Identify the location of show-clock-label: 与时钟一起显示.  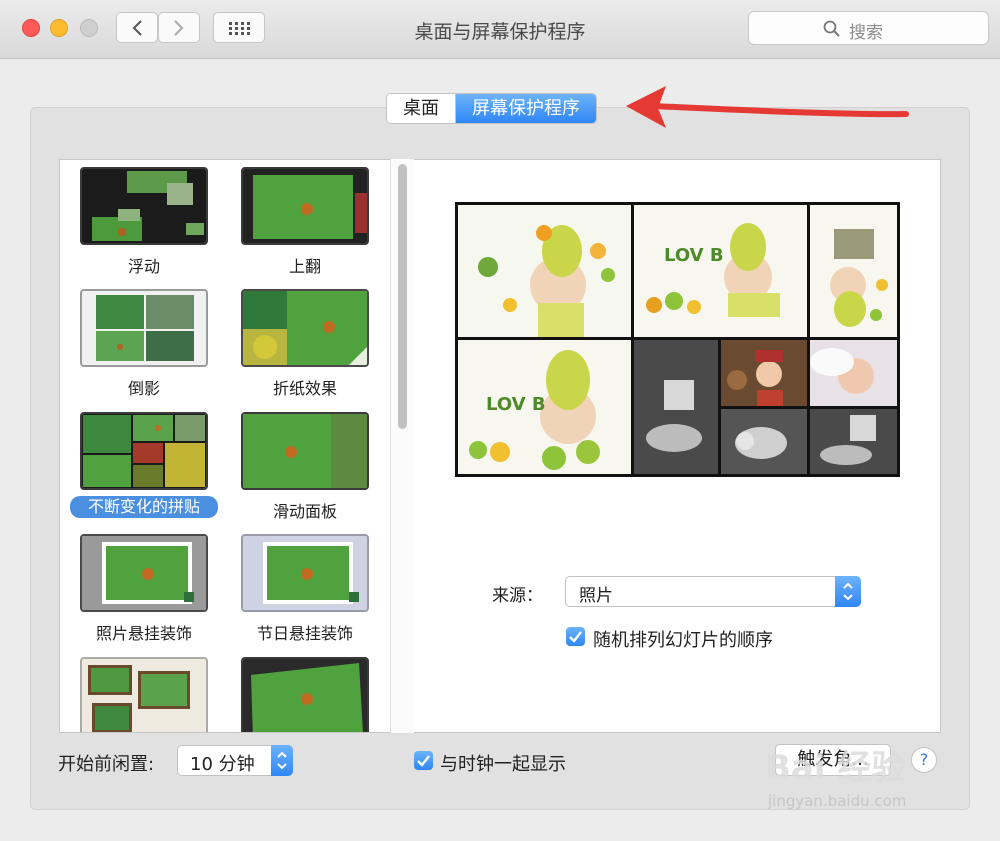
(503, 764).